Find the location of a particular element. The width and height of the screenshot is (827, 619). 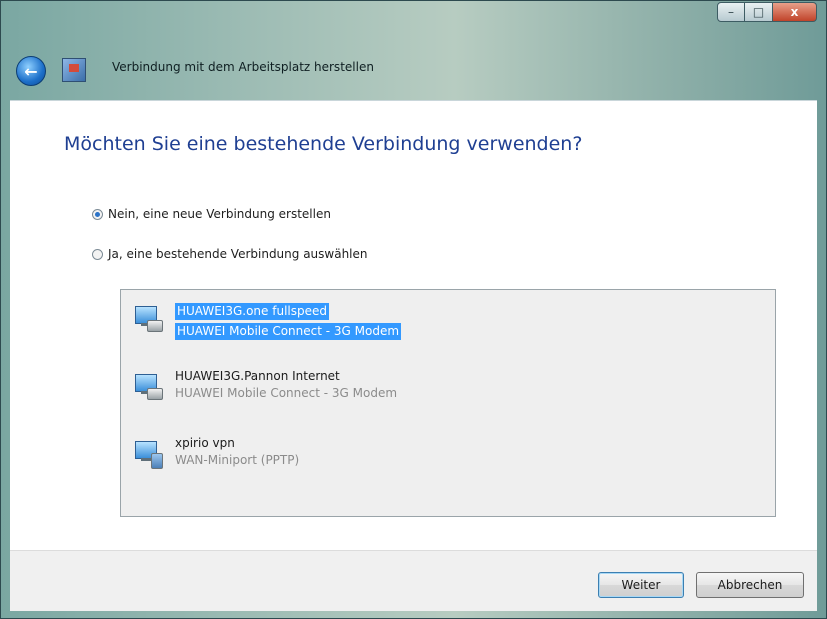

vpn-connection-icon is located at coordinates (147, 457).